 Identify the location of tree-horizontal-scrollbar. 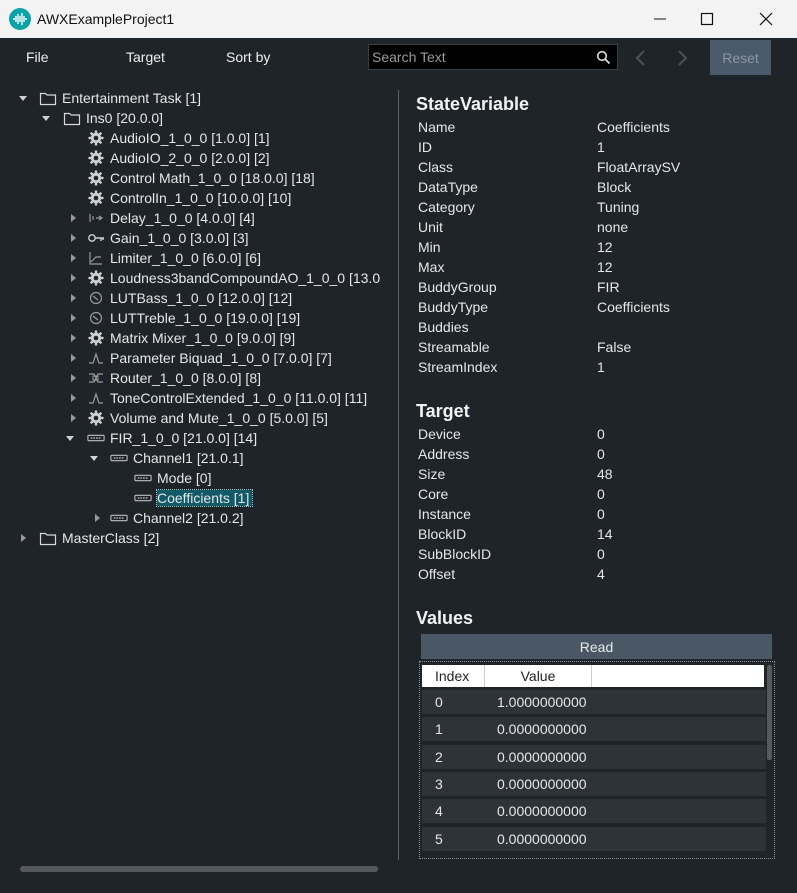
(199, 869).